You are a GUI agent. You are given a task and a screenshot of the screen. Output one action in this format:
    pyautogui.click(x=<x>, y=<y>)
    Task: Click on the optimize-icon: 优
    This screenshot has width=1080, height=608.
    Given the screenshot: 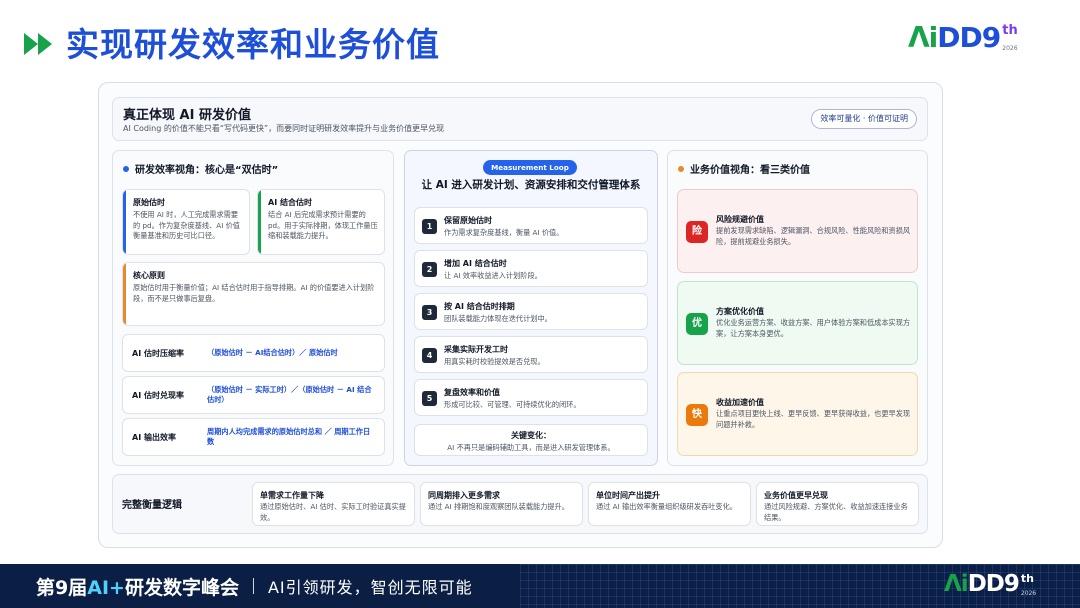 What is the action you would take?
    pyautogui.click(x=697, y=324)
    